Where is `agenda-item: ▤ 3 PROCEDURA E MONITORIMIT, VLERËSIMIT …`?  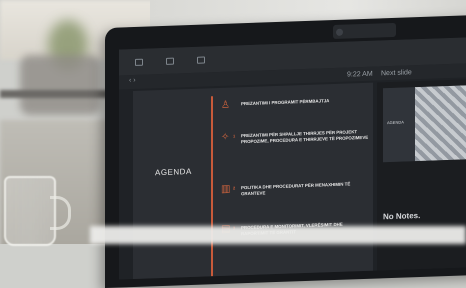 agenda-item: ▤ 3 PROCEDURA E MONITORIMIT, VLERËSIMIT … is located at coordinates (296, 228).